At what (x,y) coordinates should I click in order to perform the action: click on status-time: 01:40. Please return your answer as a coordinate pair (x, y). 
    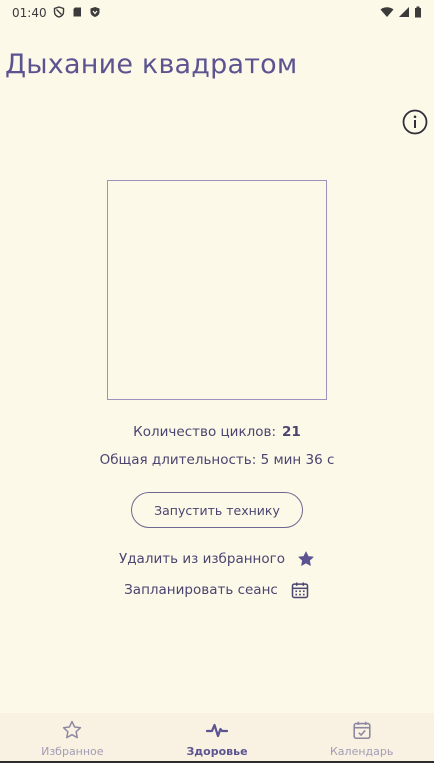
    Looking at the image, I should click on (29, 13).